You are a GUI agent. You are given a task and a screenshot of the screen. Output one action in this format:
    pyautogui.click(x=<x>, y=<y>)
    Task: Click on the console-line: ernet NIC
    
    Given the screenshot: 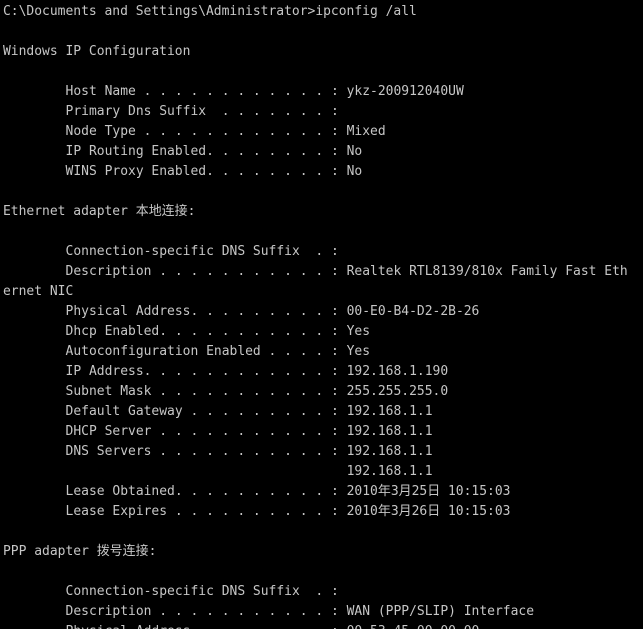 What is the action you would take?
    pyautogui.click(x=38, y=291)
    